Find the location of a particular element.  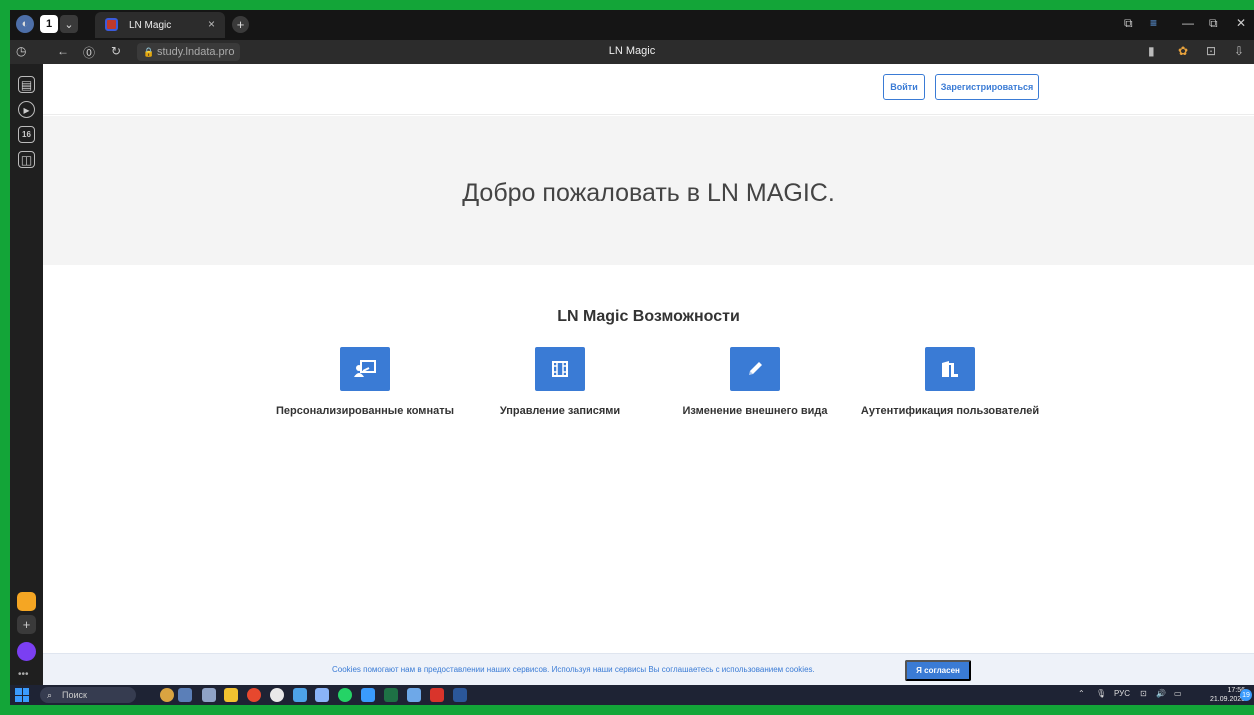

feature-recordings: Управление записями is located at coordinates (560, 382).